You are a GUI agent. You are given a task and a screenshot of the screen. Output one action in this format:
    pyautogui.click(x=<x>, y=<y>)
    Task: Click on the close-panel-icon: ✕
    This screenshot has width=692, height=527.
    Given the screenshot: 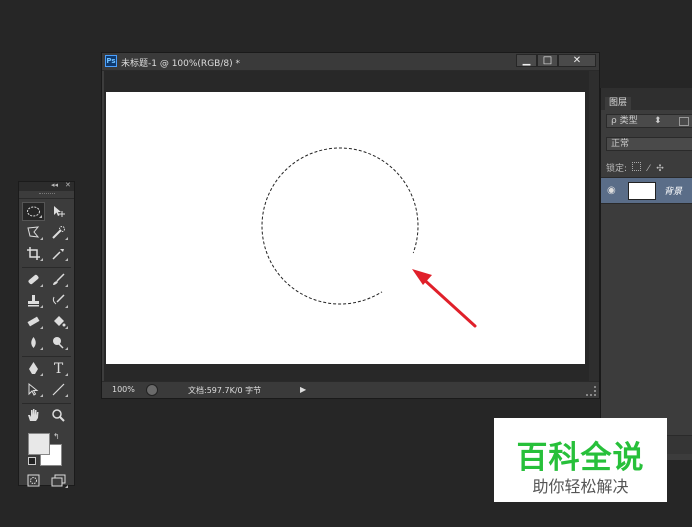 What is the action you would take?
    pyautogui.click(x=68, y=185)
    